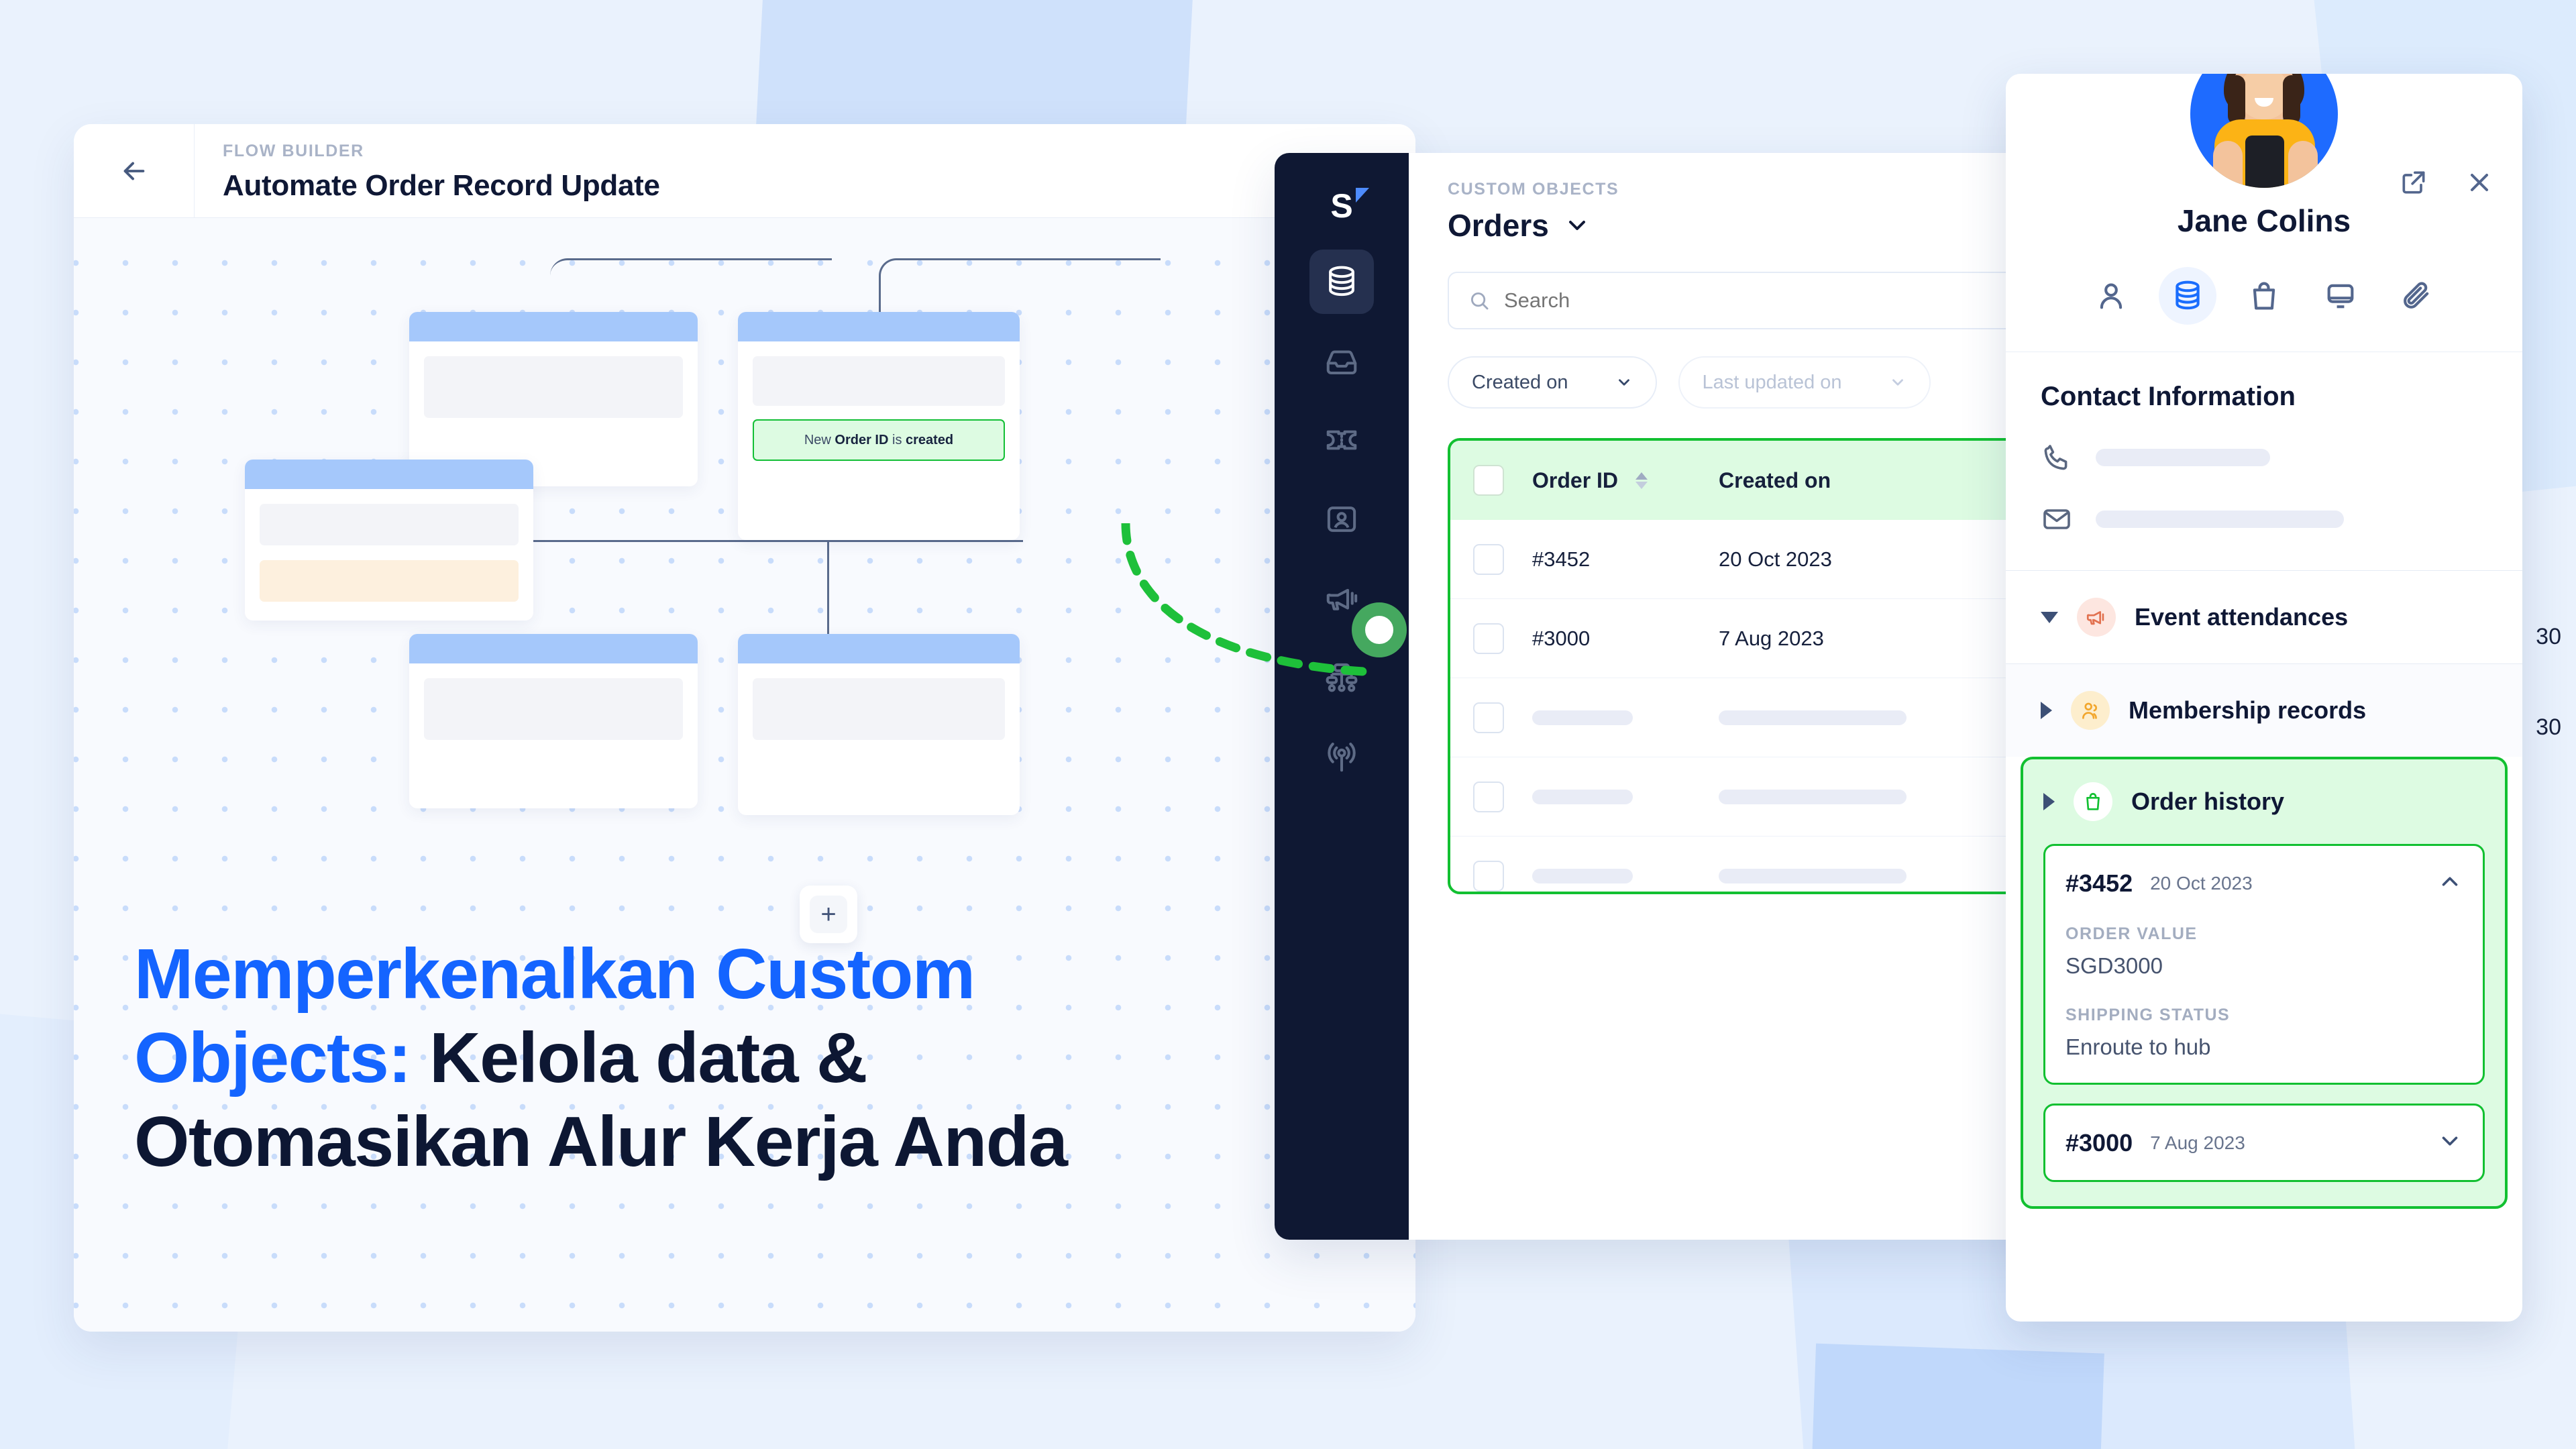 This screenshot has height=1449, width=2576. What do you see at coordinates (293, 151) in the screenshot?
I see `breadcrumb: FLOW BUILDER` at bounding box center [293, 151].